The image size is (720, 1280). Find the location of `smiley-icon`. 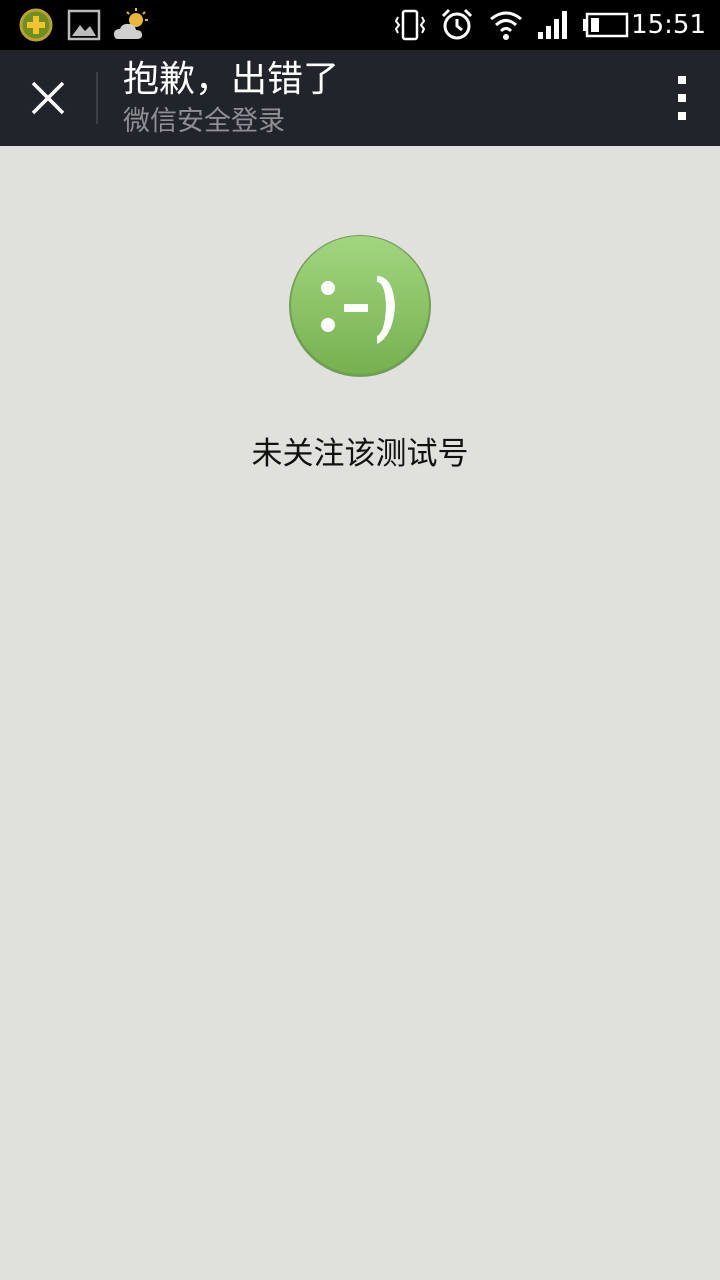

smiley-icon is located at coordinates (360, 306).